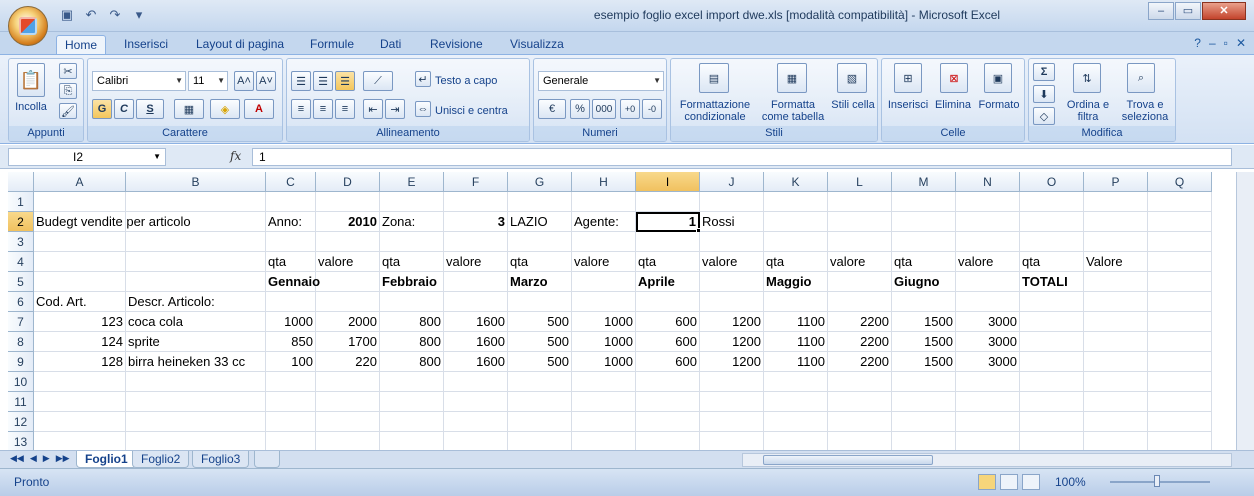 The height and width of the screenshot is (496, 1254). I want to click on active-cell: 1, so click(668, 222).